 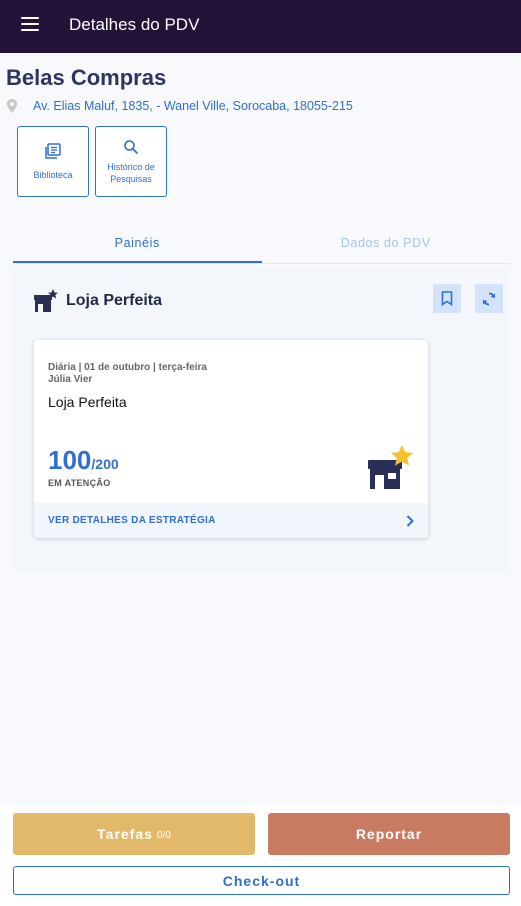 I want to click on library-icon, so click(x=53, y=151).